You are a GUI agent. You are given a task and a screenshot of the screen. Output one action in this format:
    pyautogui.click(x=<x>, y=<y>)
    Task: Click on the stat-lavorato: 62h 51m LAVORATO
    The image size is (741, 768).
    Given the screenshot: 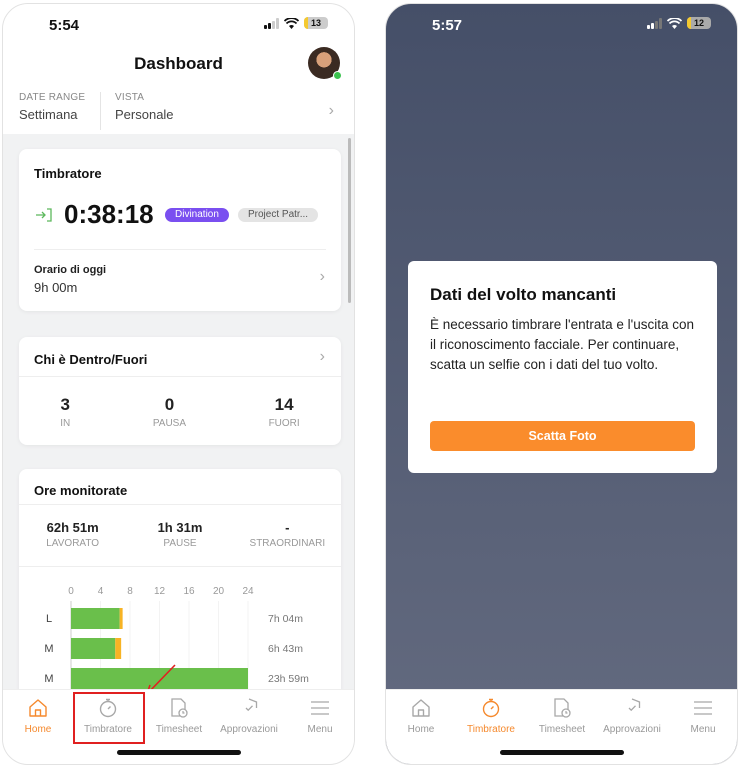 What is the action you would take?
    pyautogui.click(x=73, y=534)
    